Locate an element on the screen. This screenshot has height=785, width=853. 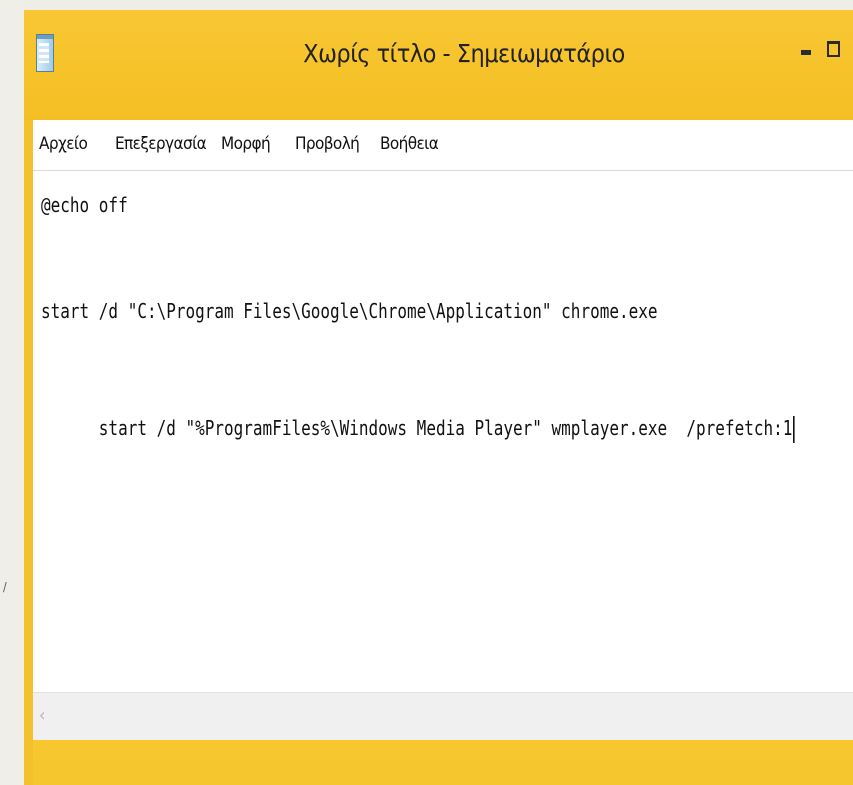
window-frame-left is located at coordinates (28, 397).